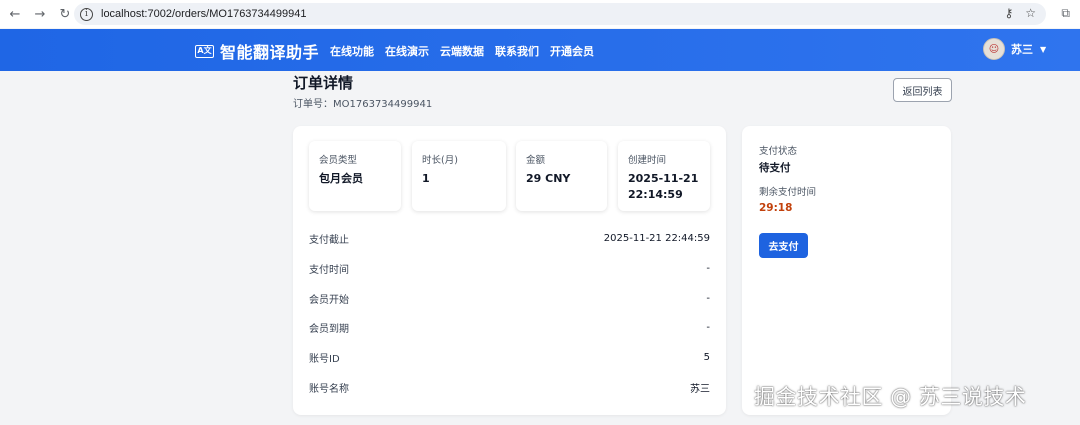 This screenshot has width=1080, height=425. What do you see at coordinates (536, 160) in the screenshot?
I see `stat-label: 金额` at bounding box center [536, 160].